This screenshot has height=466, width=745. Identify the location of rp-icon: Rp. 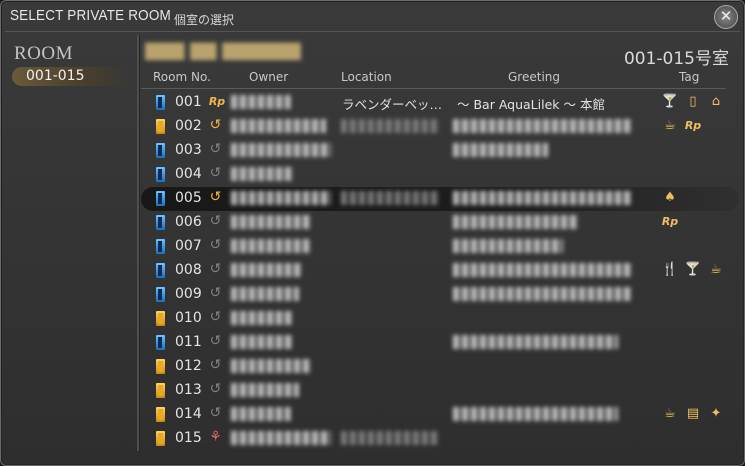
(693, 125).